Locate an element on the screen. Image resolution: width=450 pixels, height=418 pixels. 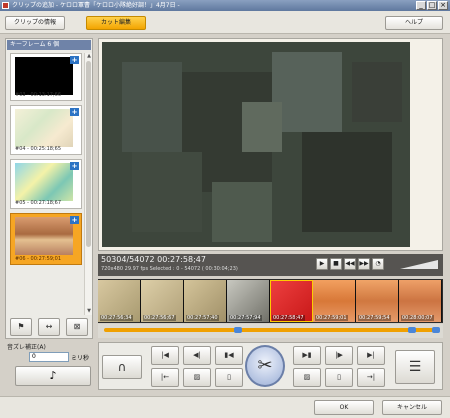
trim-start-button: ▯ is located at coordinates (229, 377).